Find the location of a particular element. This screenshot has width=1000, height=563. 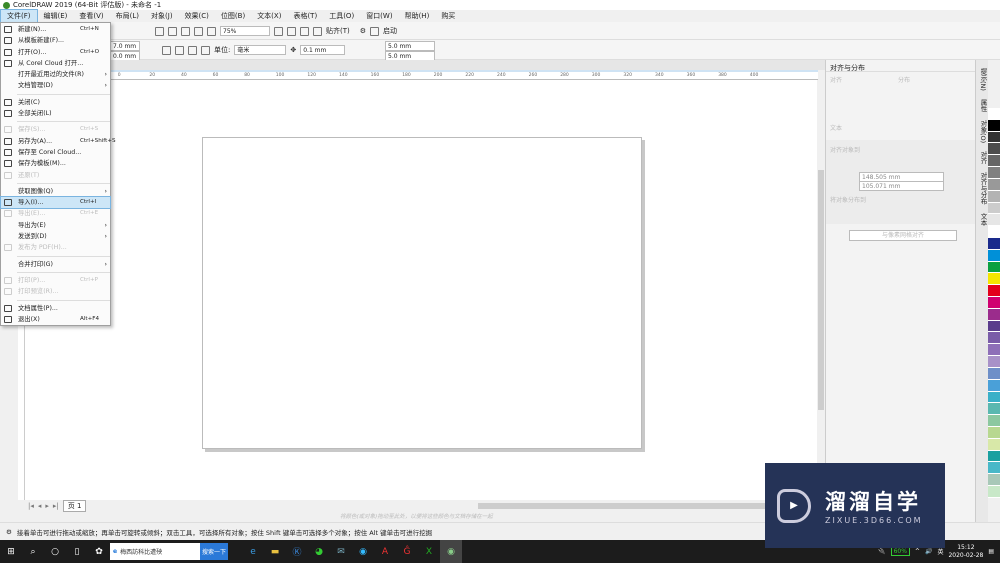

clock-time: 15:12 is located at coordinates (965, 547).